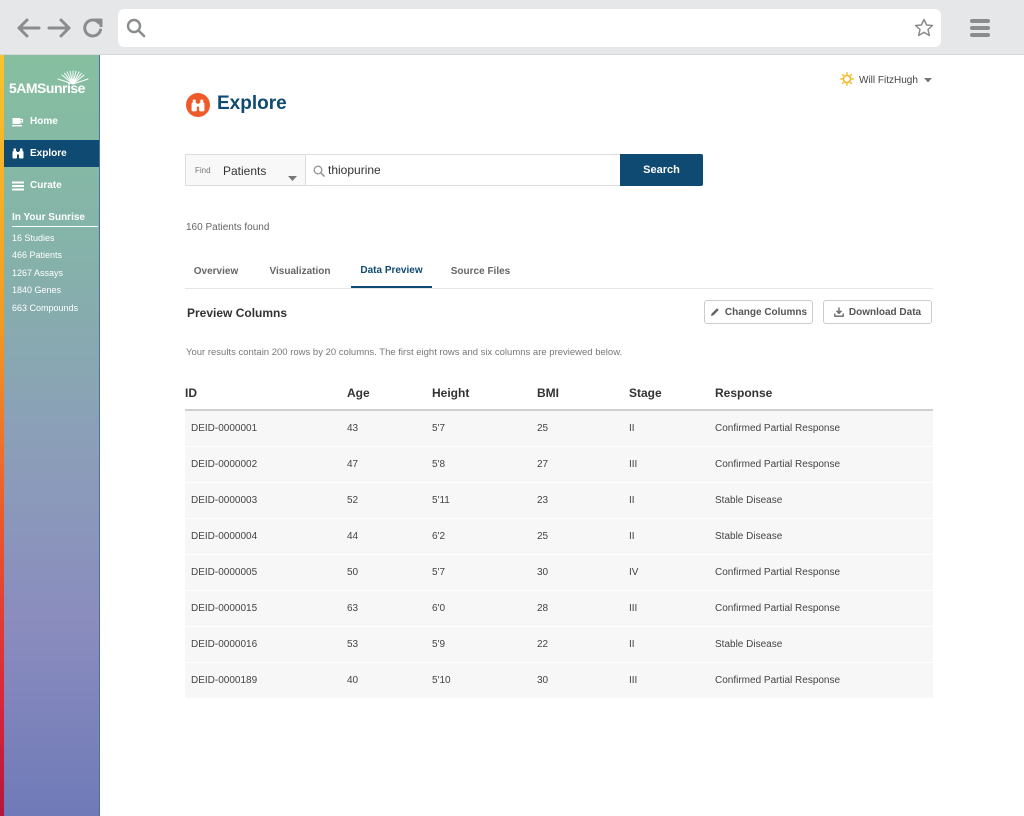 Image resolution: width=1024 pixels, height=816 pixels. Describe the element at coordinates (924, 28) in the screenshot. I see `star-icon` at that location.